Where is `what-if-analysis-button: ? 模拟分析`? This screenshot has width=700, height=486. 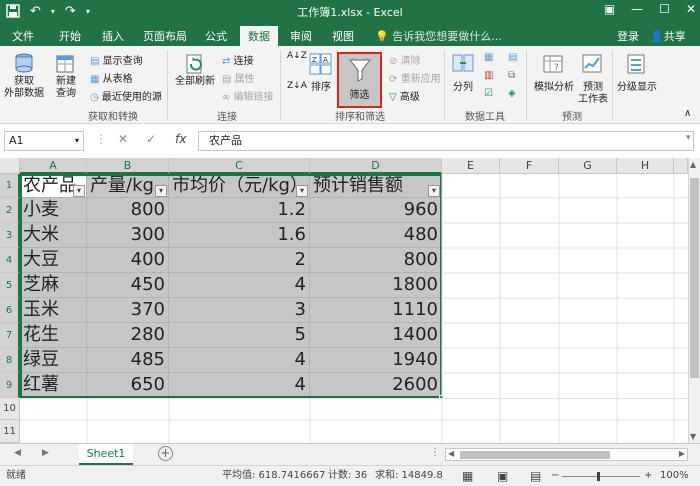
what-if-analysis-button: ? 模拟分析 is located at coordinates (554, 73).